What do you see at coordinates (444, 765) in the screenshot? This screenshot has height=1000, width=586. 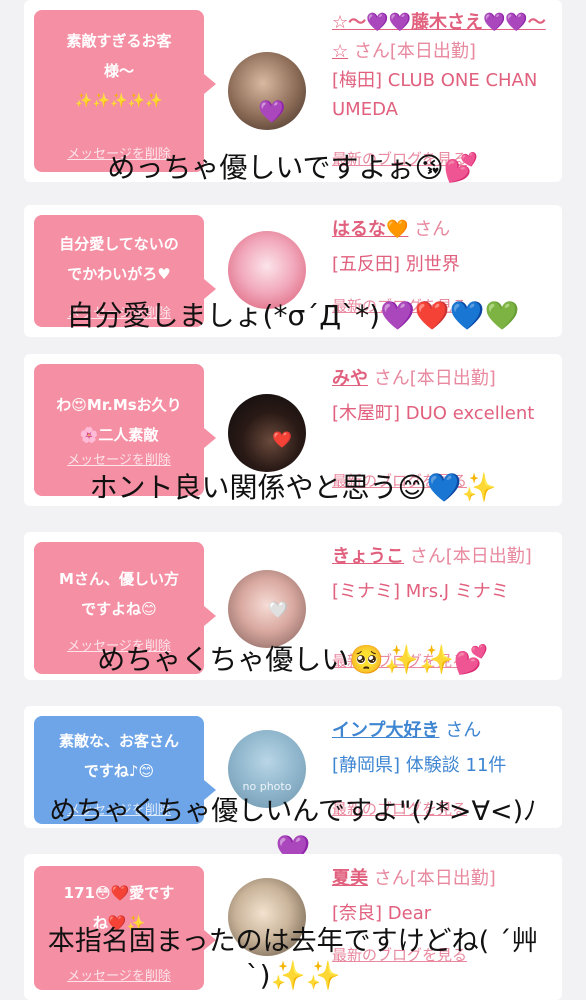 I see `reviewer-area: [静岡県] 体験談 11件` at bounding box center [444, 765].